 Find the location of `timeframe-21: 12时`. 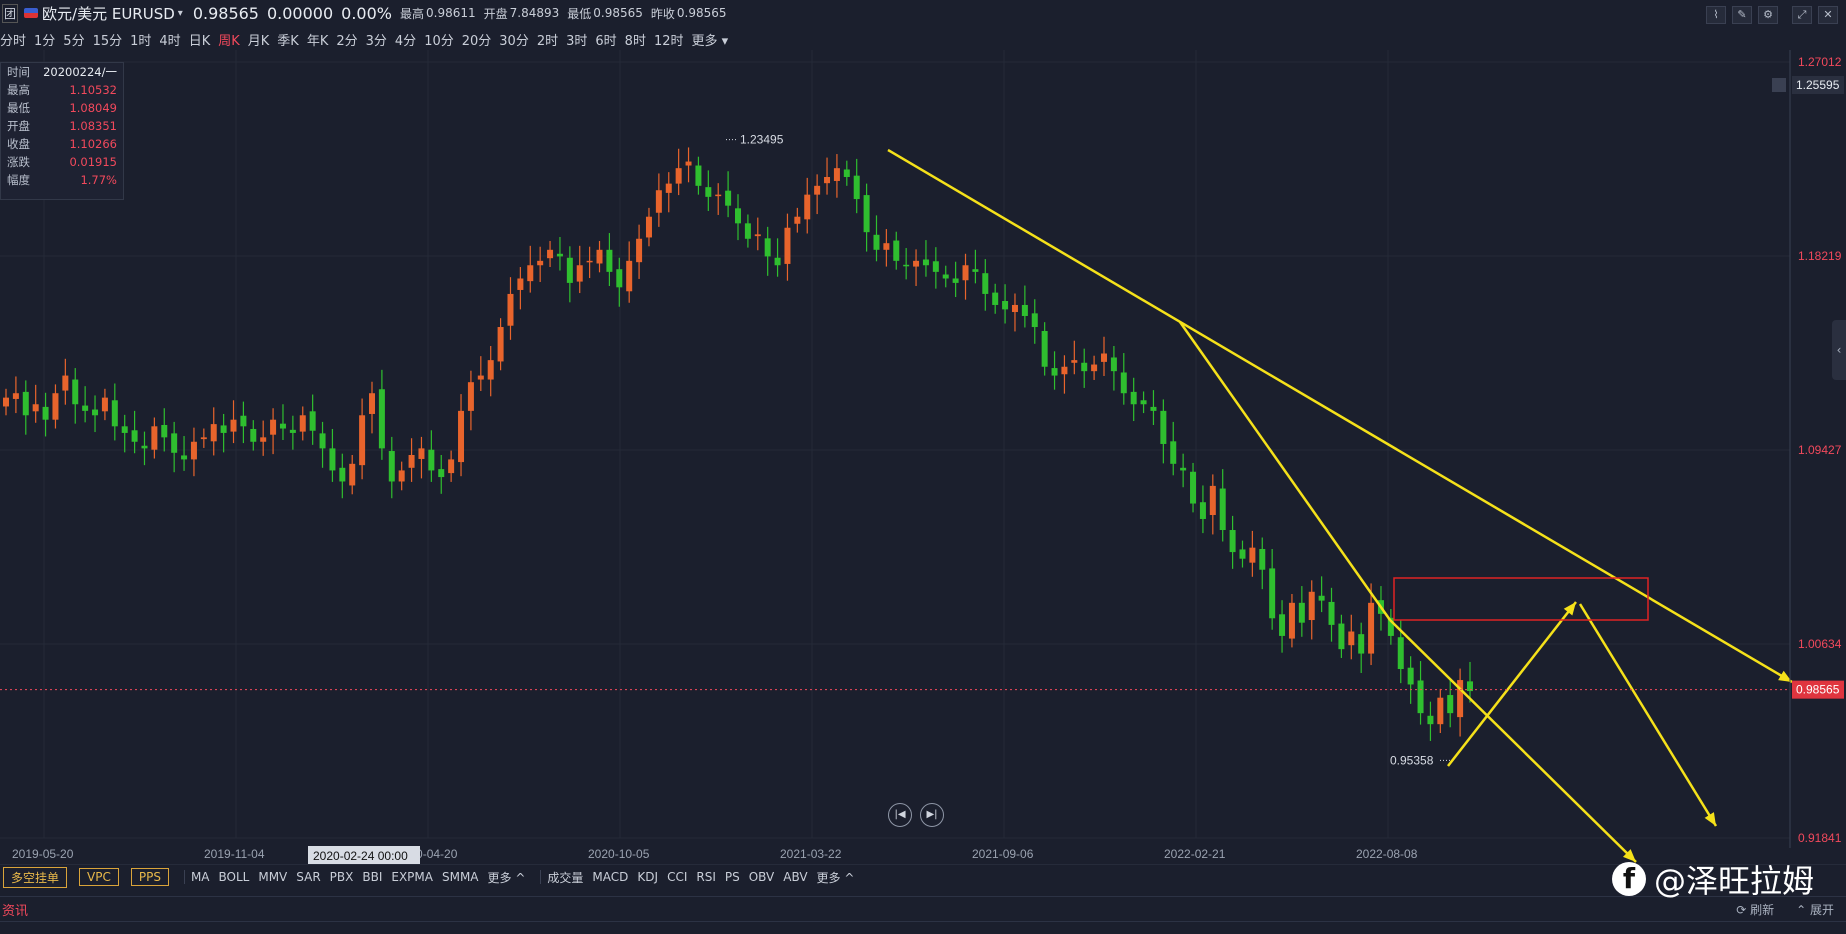

timeframe-21: 12时 is located at coordinates (669, 39).